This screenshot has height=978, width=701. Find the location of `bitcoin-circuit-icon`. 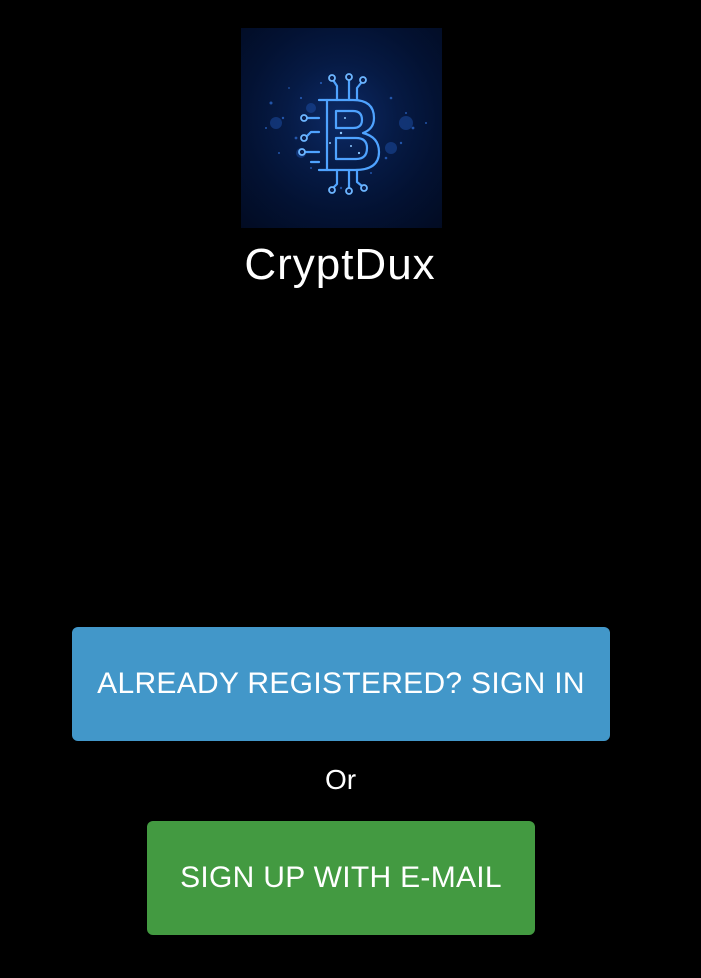

bitcoin-circuit-icon is located at coordinates (346, 134).